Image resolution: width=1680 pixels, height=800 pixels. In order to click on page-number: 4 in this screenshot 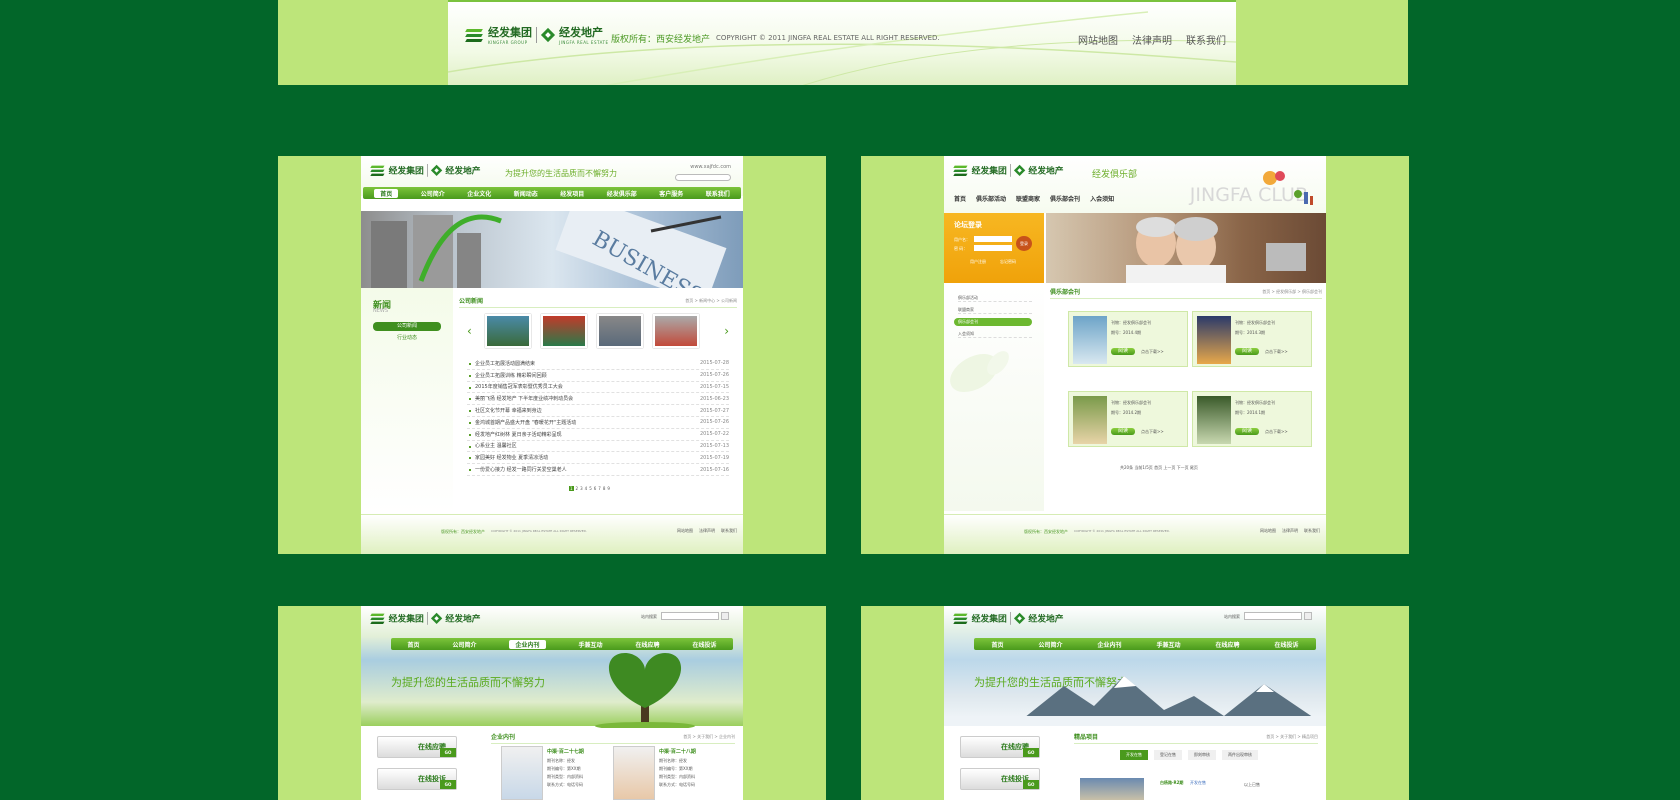, I will do `click(586, 488)`.